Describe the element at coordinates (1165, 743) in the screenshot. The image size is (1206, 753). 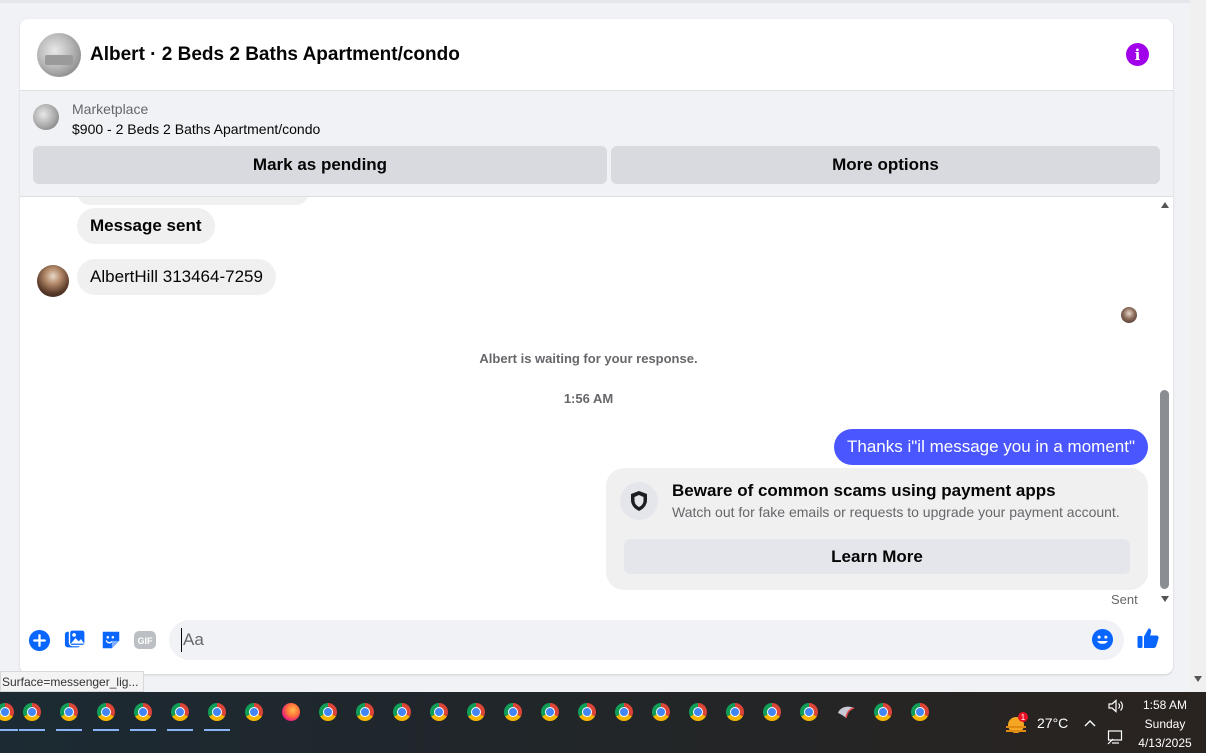
I see `clock-date: 4/13/2025` at that location.